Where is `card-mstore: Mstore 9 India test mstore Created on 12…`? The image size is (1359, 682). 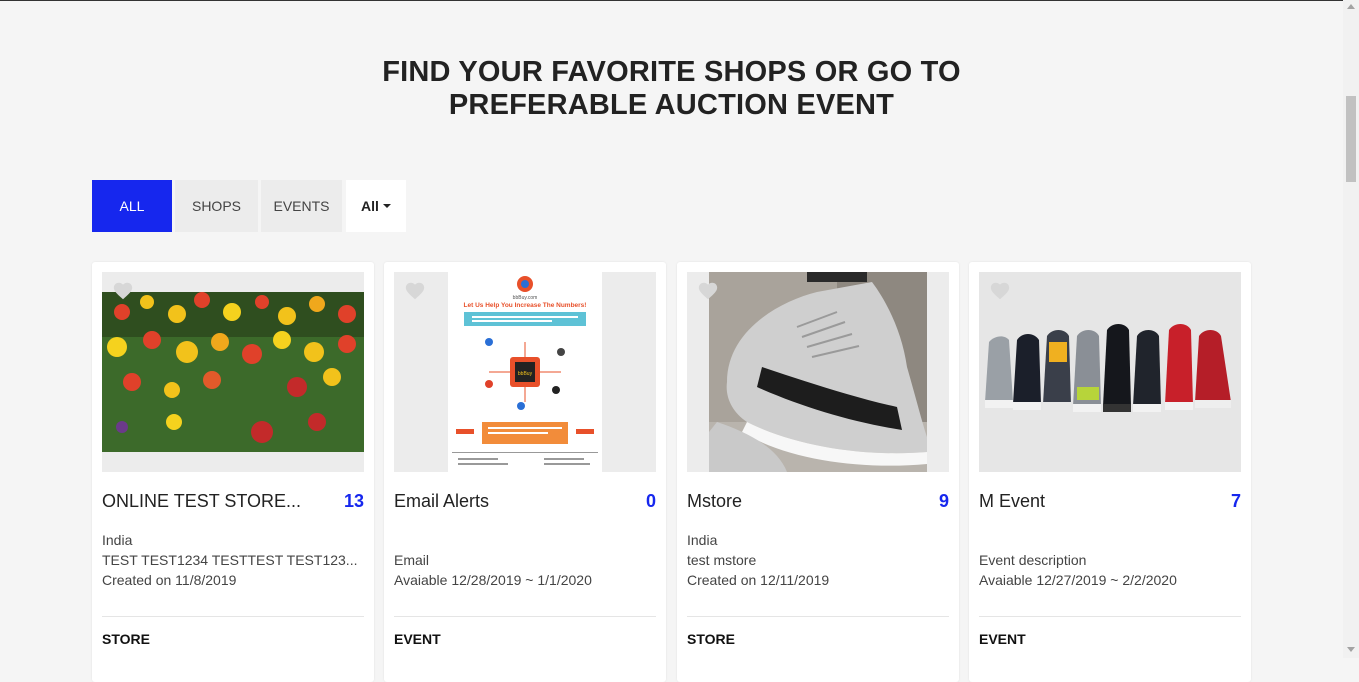
card-mstore: Mstore 9 India test mstore Created on 12… is located at coordinates (818, 472).